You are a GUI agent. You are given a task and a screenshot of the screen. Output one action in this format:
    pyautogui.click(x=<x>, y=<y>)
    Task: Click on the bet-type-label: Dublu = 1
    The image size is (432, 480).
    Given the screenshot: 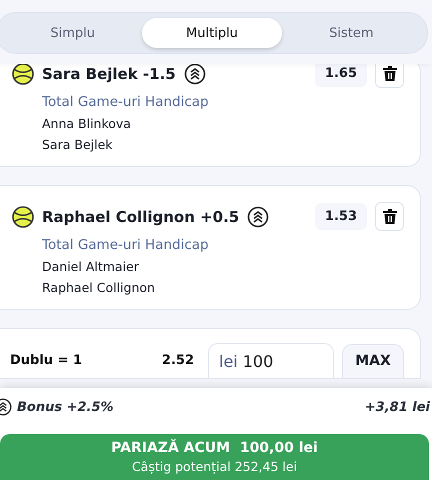 What is the action you would take?
    pyautogui.click(x=46, y=360)
    